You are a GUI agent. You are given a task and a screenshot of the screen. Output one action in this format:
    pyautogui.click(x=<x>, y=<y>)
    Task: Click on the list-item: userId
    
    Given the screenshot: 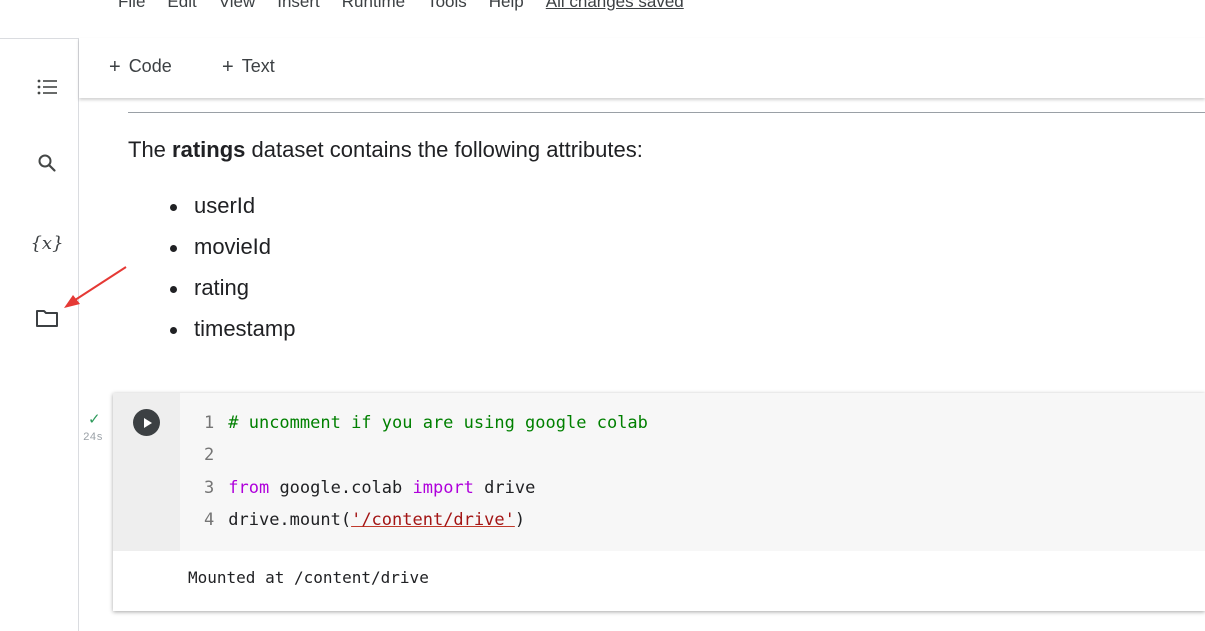 What is the action you would take?
    pyautogui.click(x=231, y=212)
    